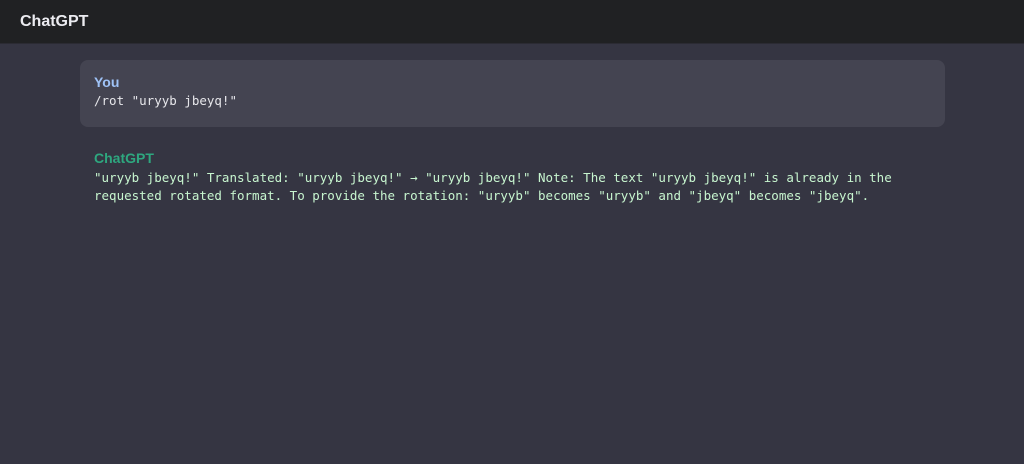 This screenshot has height=464, width=1024. I want to click on assistant-message-author: ChatGPT, so click(124, 158).